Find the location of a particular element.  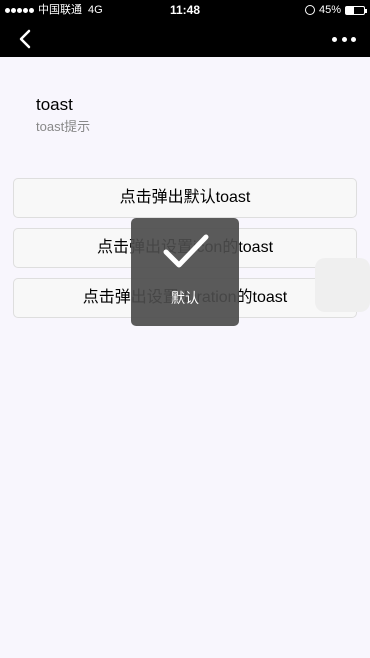

battery-icon is located at coordinates (356, 10).